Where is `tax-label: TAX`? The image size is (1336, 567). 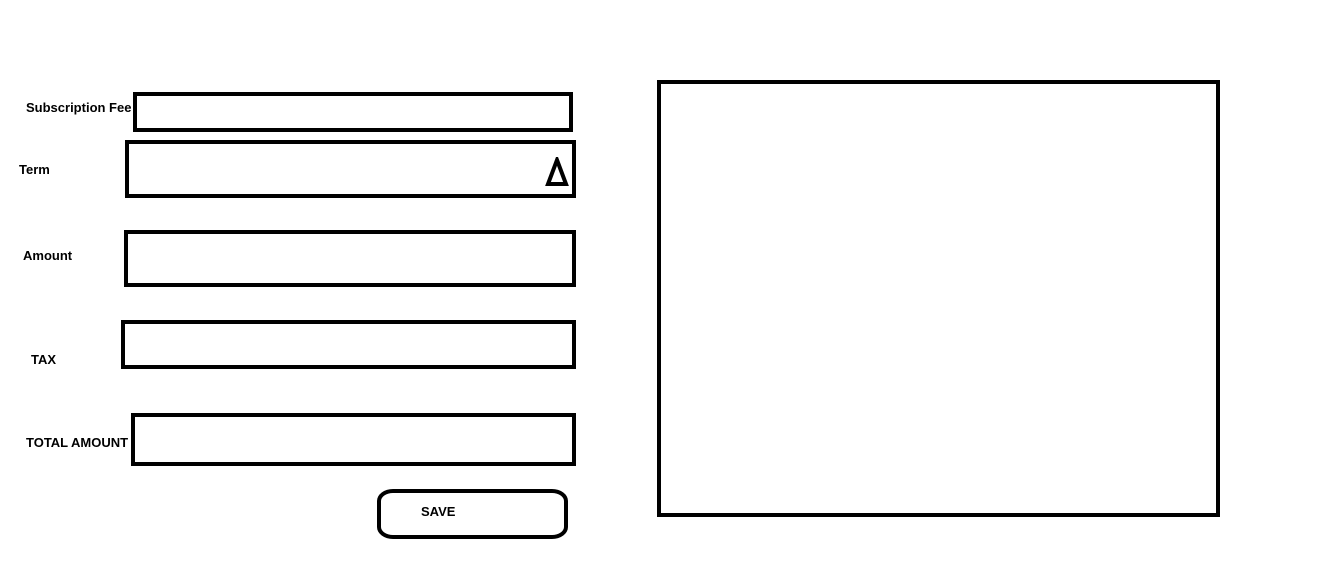
tax-label: TAX is located at coordinates (44, 359).